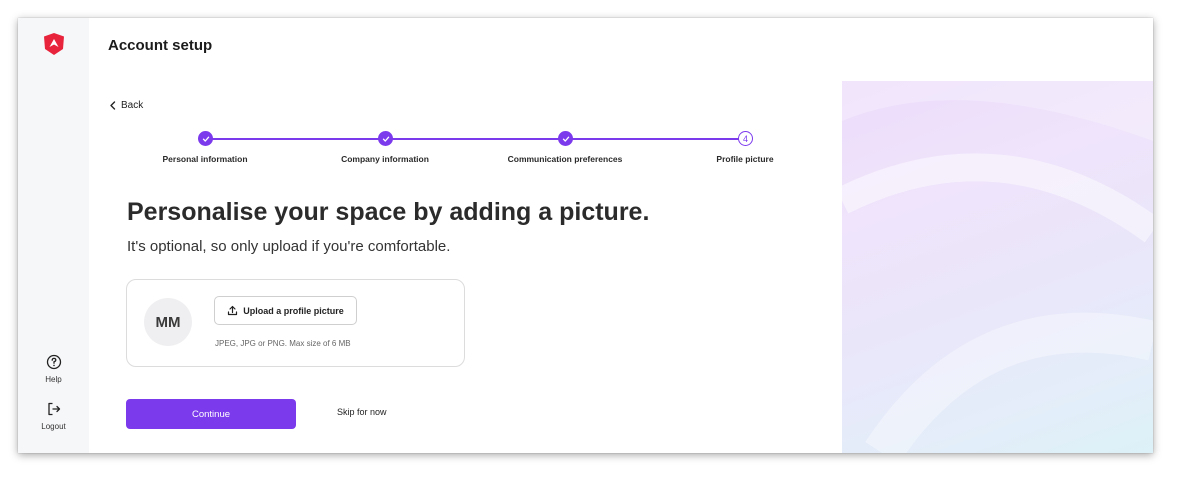 Image resolution: width=1188 pixels, height=488 pixels. I want to click on avatar: MM, so click(168, 322).